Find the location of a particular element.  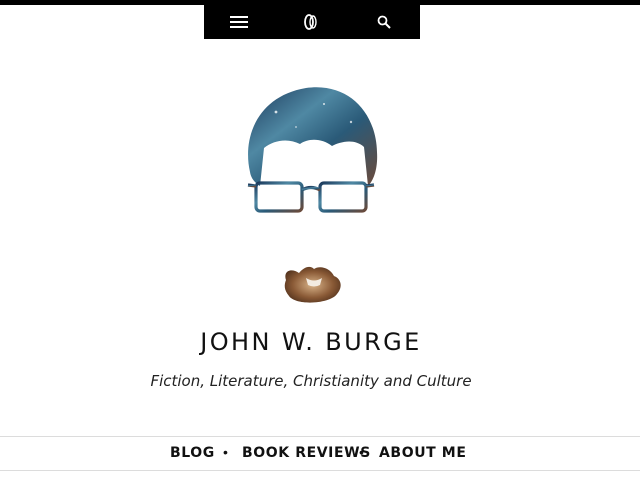

search-icon is located at coordinates (384, 22).